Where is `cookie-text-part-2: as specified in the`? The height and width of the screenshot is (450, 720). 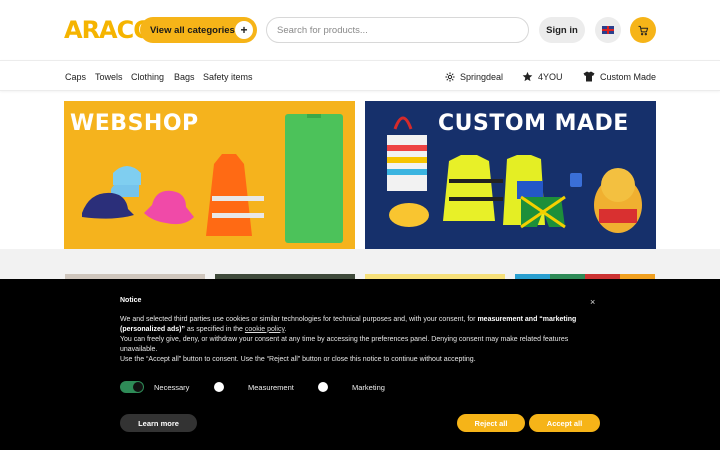
cookie-text-part-2: as specified in the is located at coordinates (214, 329).